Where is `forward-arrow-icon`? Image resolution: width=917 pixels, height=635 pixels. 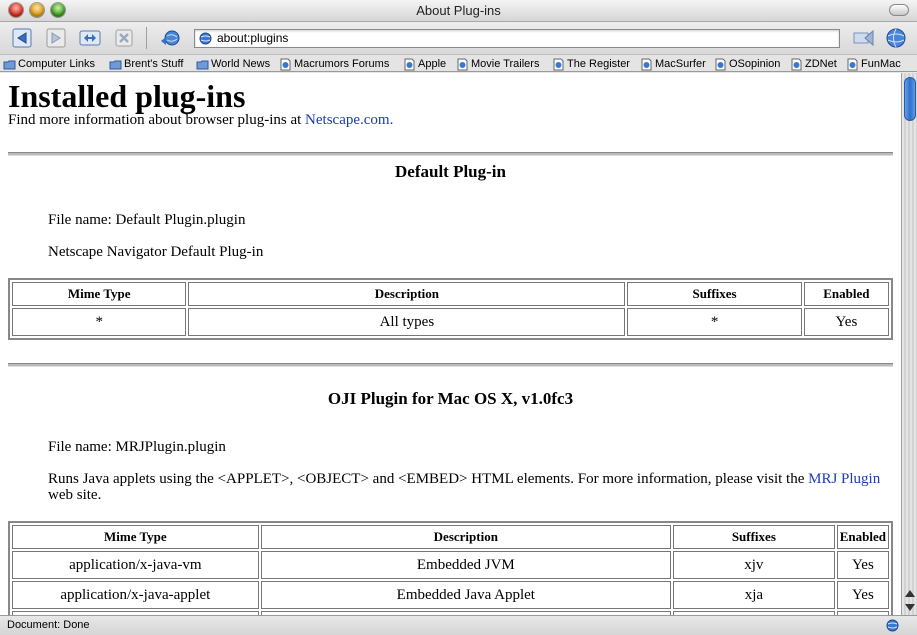 forward-arrow-icon is located at coordinates (56, 38).